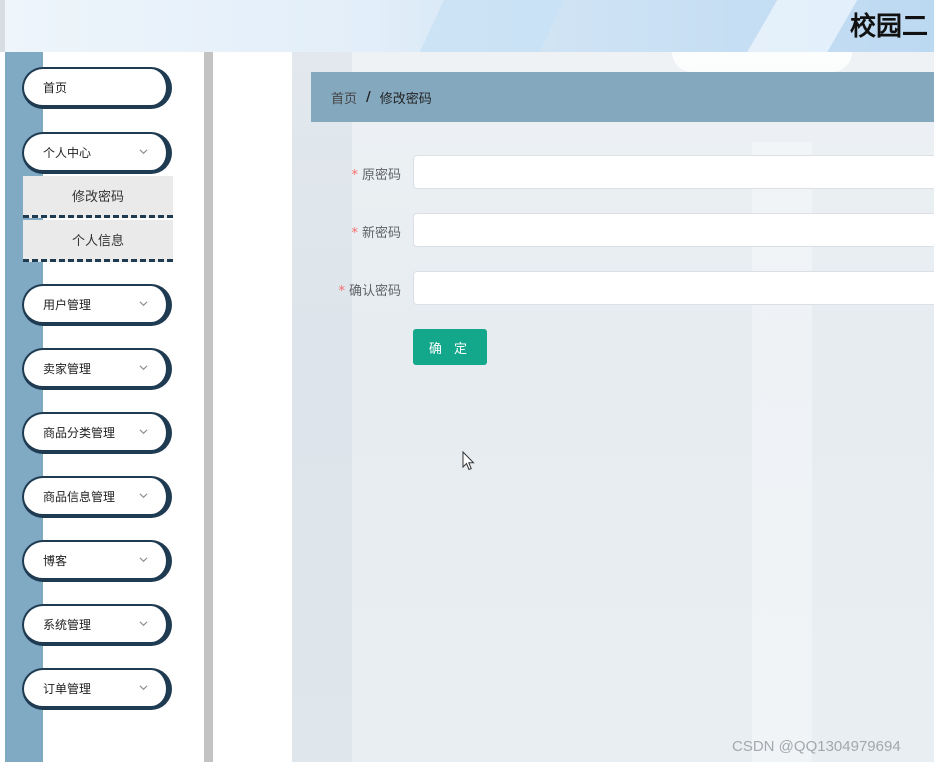 This screenshot has height=762, width=934. What do you see at coordinates (79, 432) in the screenshot?
I see `sidebar-item-label: 商品分类管理` at bounding box center [79, 432].